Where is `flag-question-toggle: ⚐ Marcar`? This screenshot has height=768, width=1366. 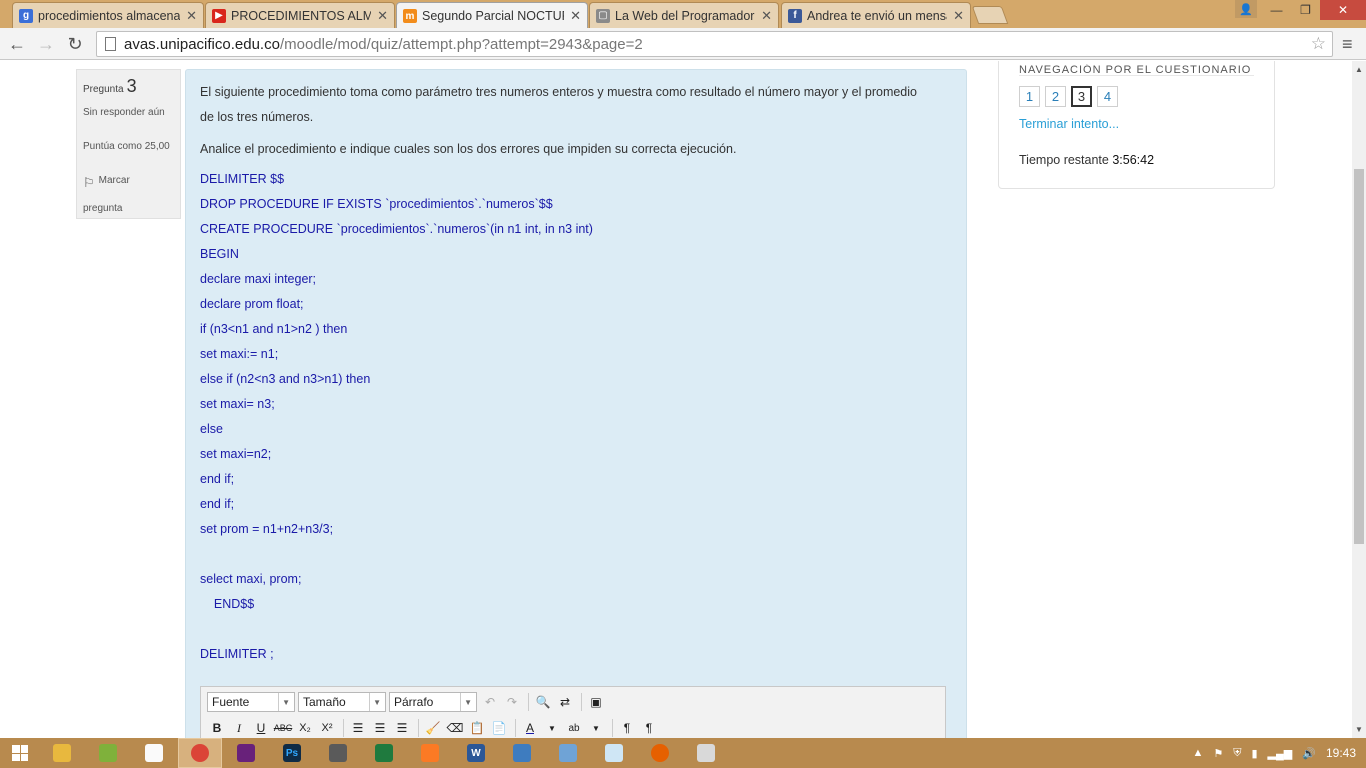 flag-question-toggle: ⚐ Marcar is located at coordinates (128, 183).